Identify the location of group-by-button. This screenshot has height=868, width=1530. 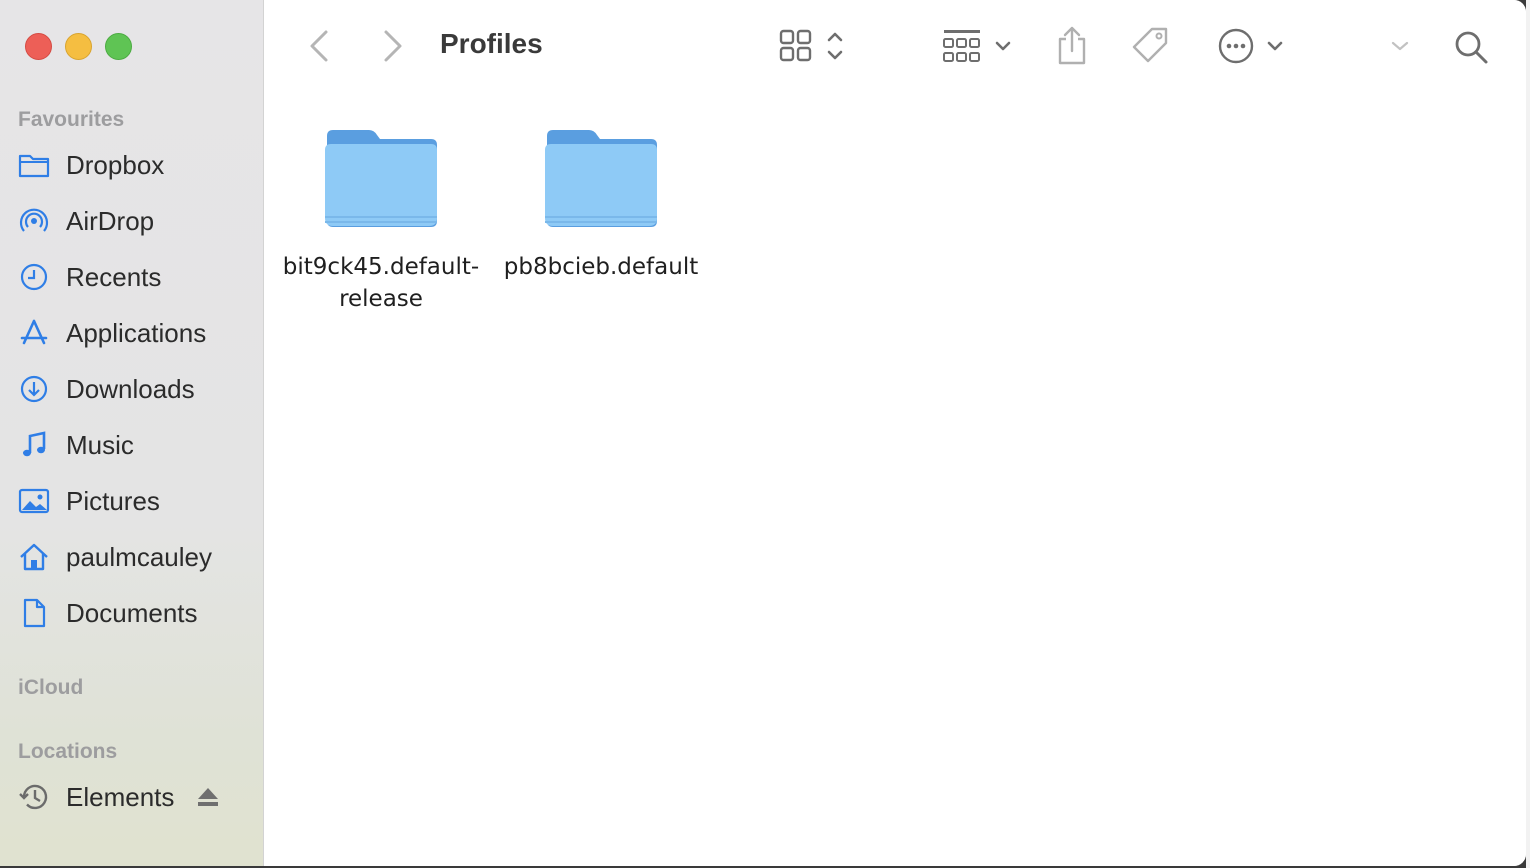
(979, 46).